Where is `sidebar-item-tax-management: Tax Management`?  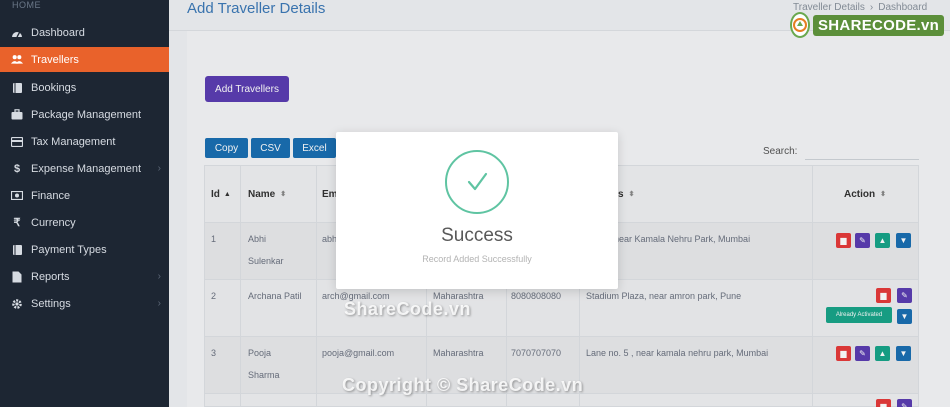 sidebar-item-tax-management: Tax Management is located at coordinates (84, 141).